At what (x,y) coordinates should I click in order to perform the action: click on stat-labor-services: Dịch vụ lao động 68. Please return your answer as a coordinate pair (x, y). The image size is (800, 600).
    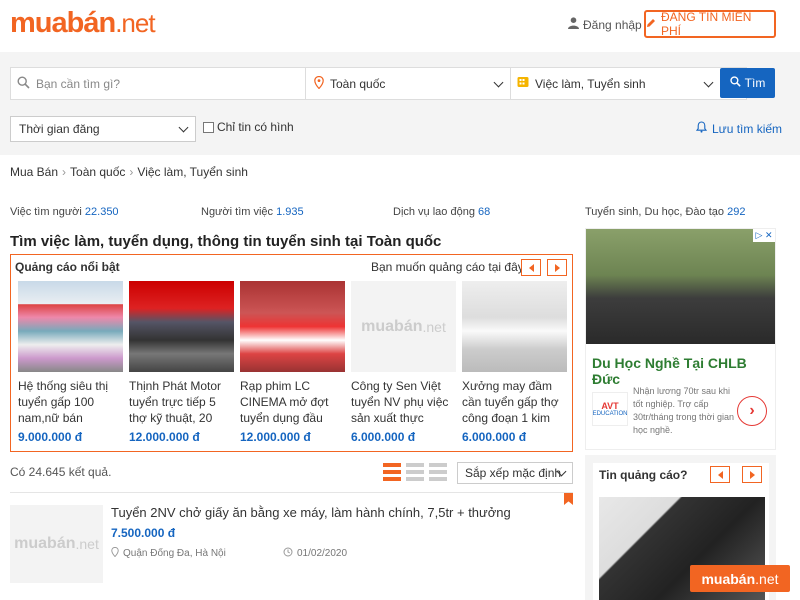
    Looking at the image, I should click on (441, 212).